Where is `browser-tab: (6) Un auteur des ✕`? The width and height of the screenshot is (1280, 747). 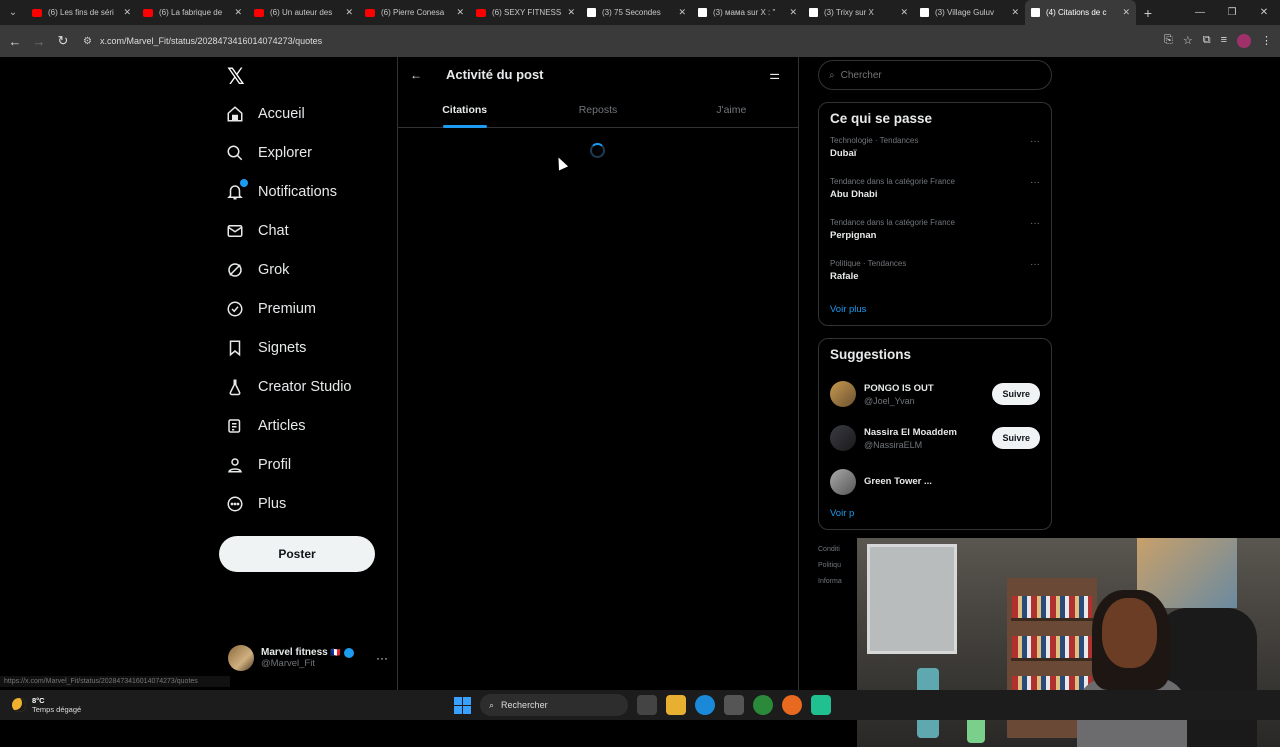 browser-tab: (6) Un auteur des ✕ is located at coordinates (303, 12).